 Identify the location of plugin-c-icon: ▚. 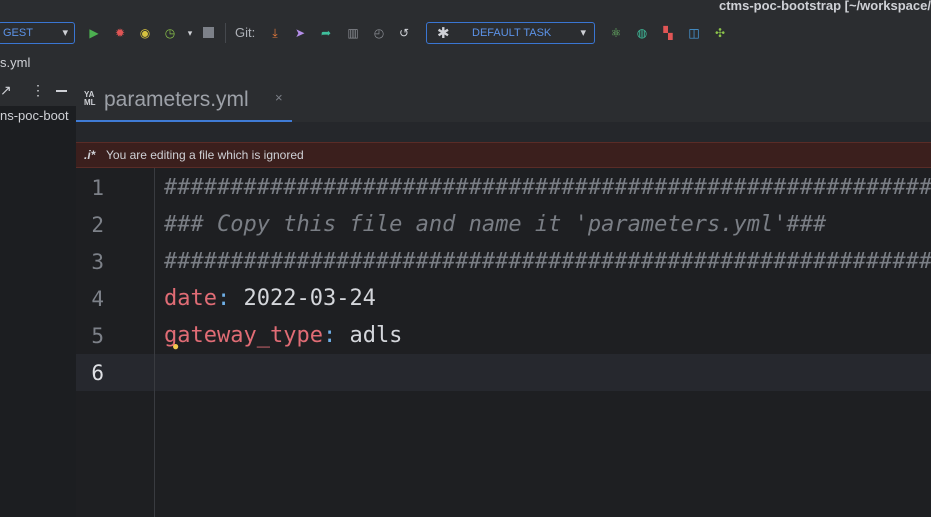
(668, 33).